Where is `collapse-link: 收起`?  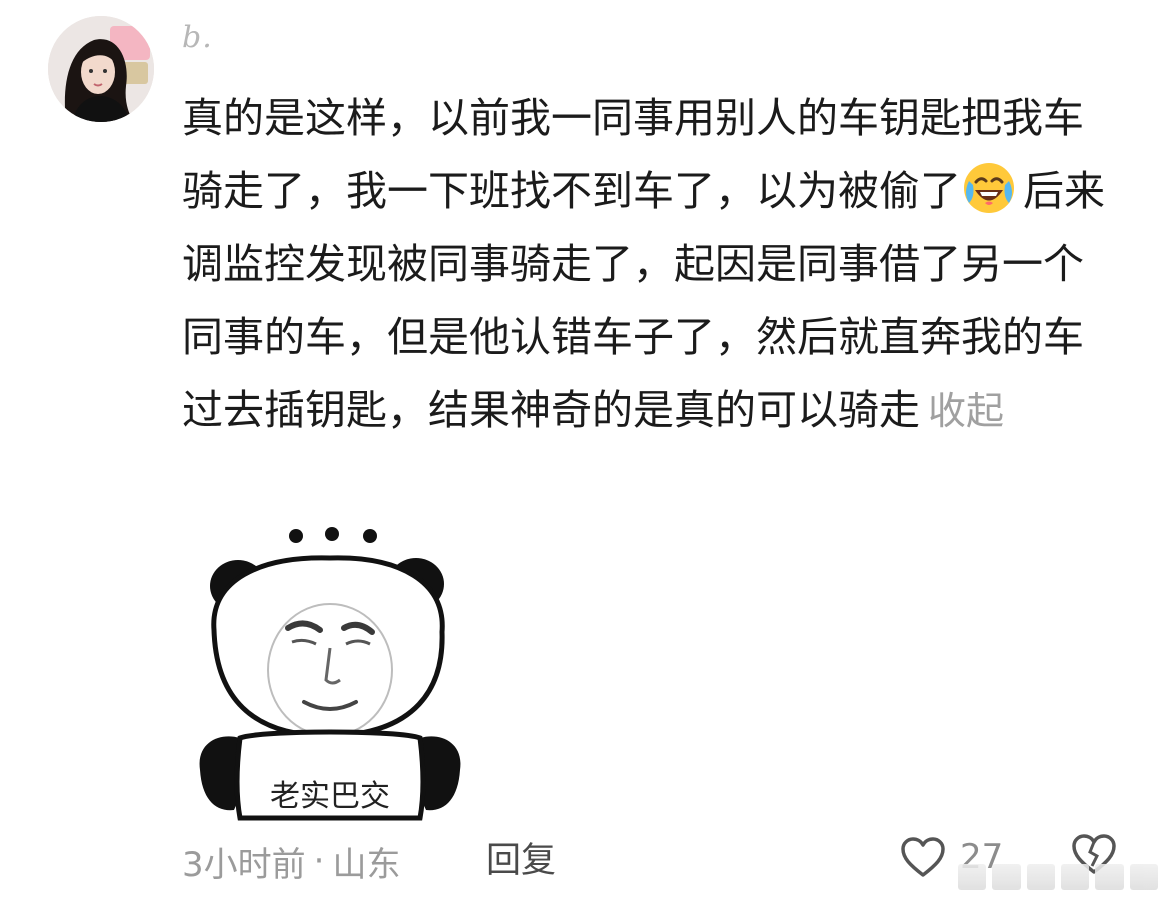
collapse-link: 收起 is located at coordinates (966, 411).